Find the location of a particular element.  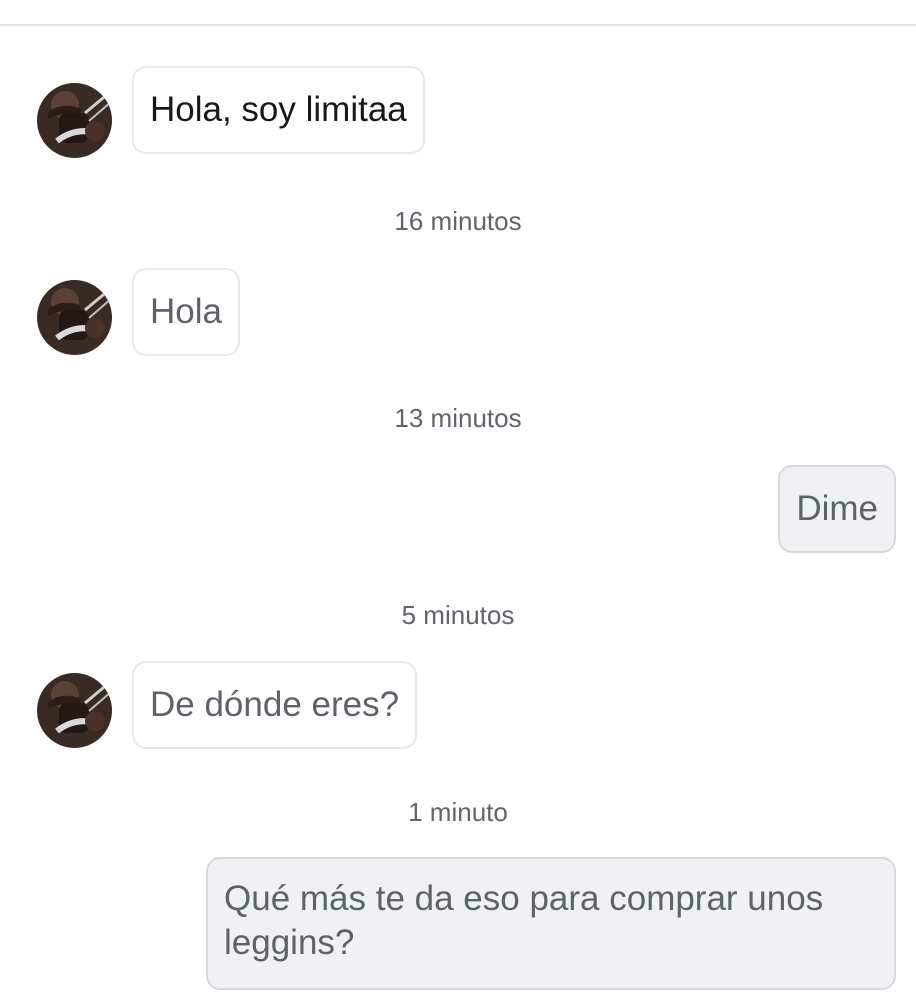

message-bubble-incoming: Hola is located at coordinates (186, 312).